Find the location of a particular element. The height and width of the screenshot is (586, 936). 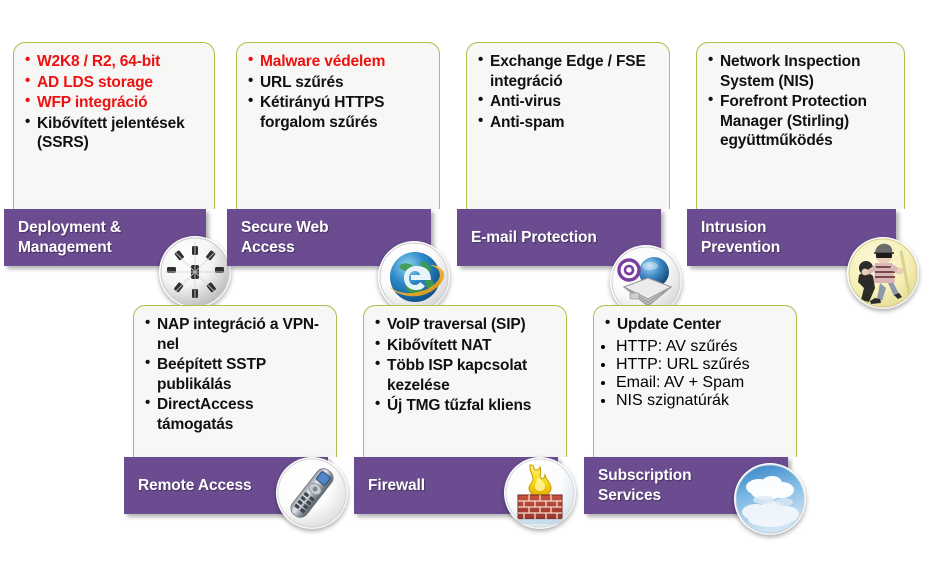

sub-bullet-item: Email: AV + Spam is located at coordinates (706, 383).